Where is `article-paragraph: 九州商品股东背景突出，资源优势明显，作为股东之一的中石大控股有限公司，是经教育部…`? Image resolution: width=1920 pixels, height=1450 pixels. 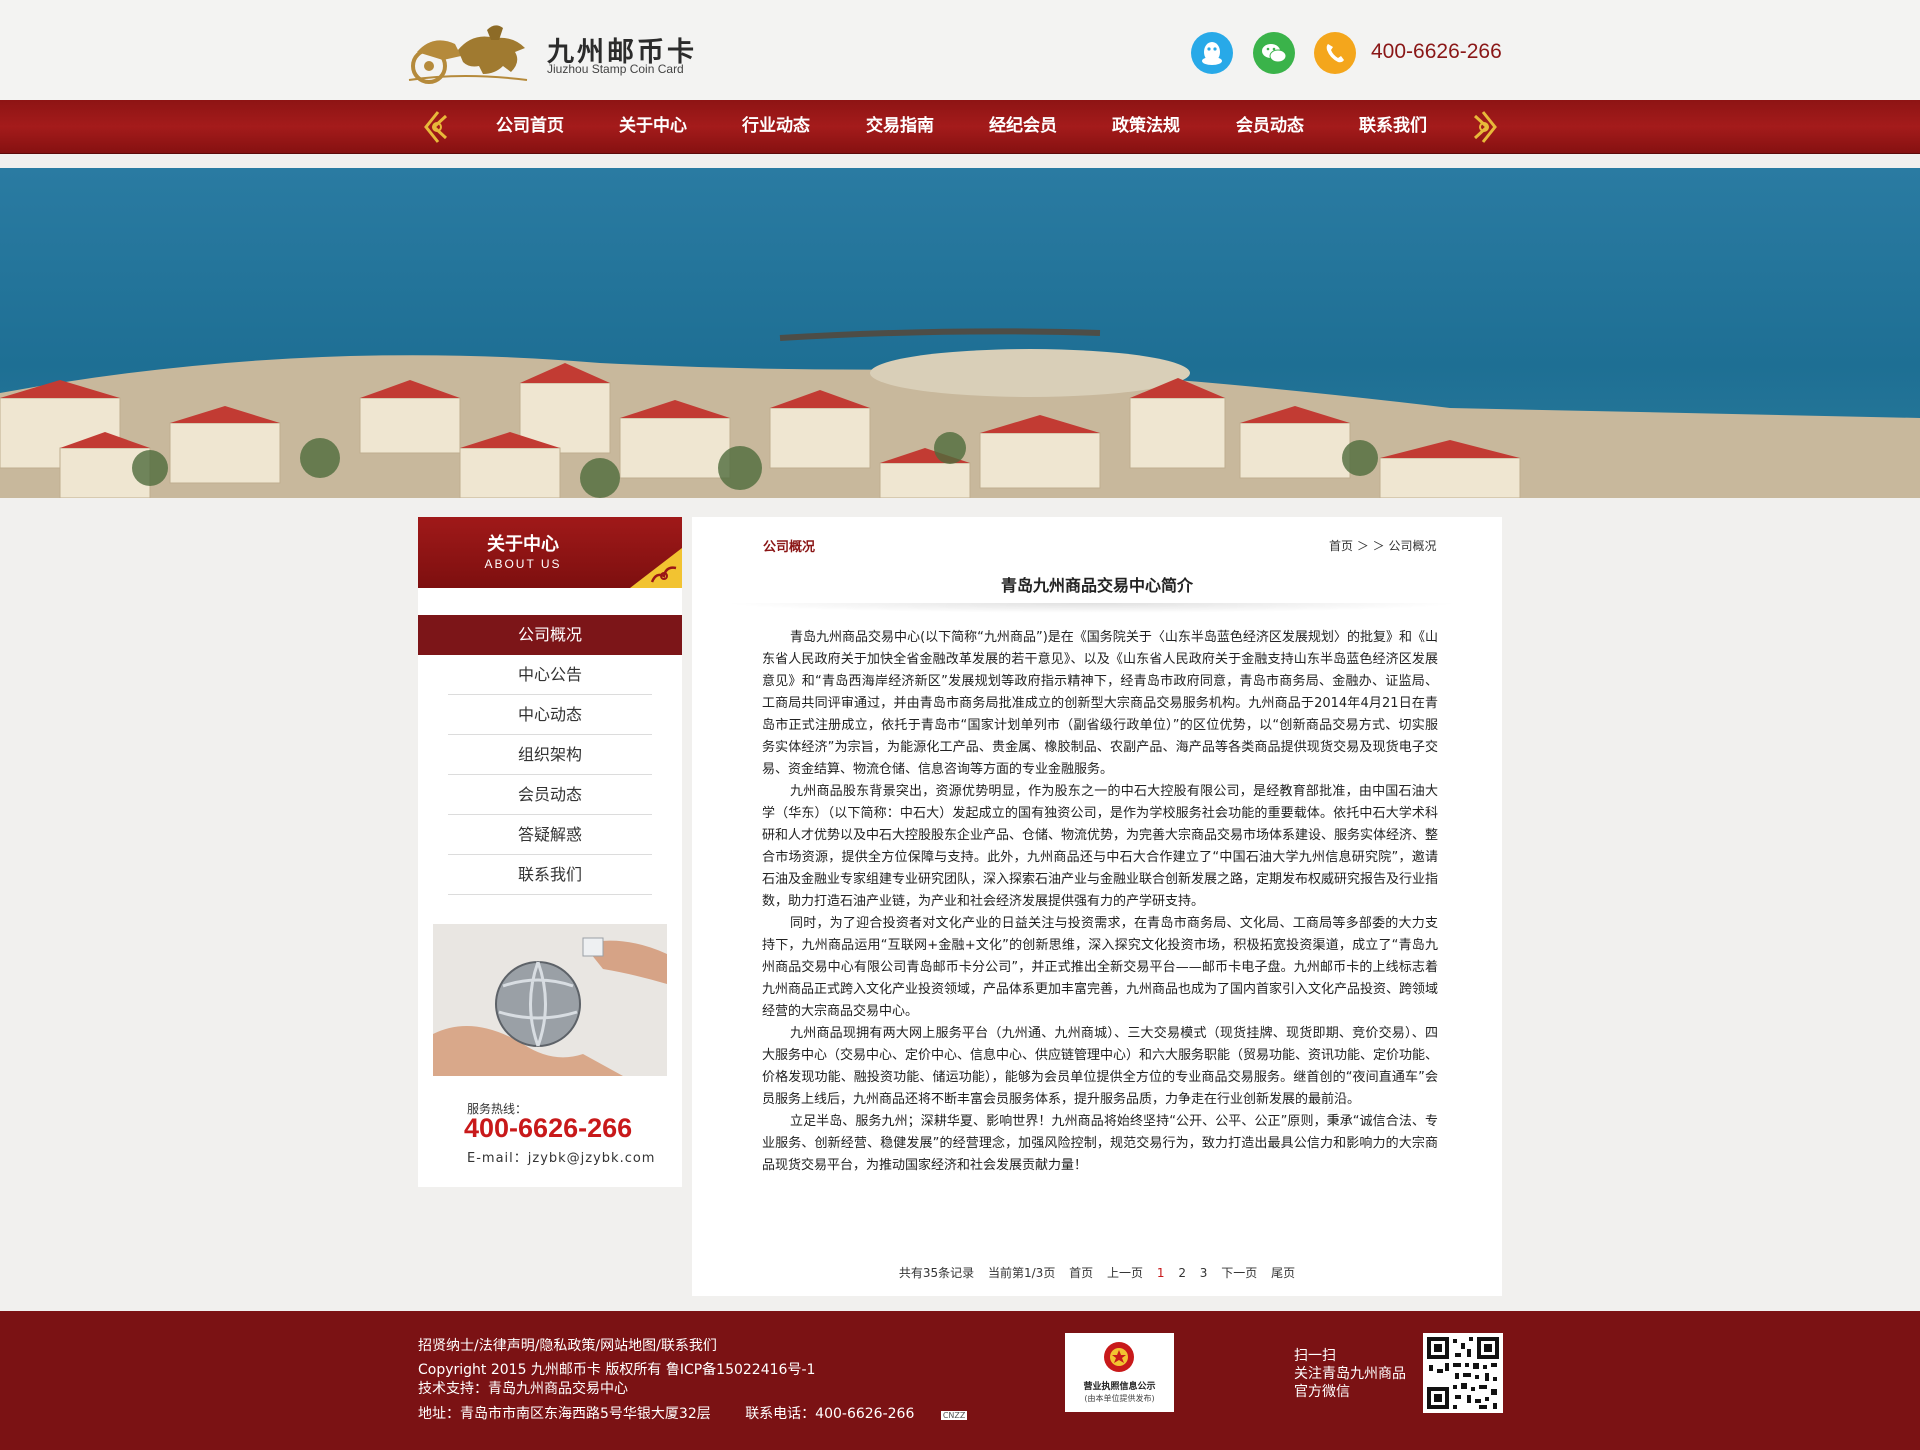
article-paragraph: 九州商品股东背景突出，资源优势明显，作为股东之一的中石大控股有限公司，是经教育部… is located at coordinates (1100, 846).